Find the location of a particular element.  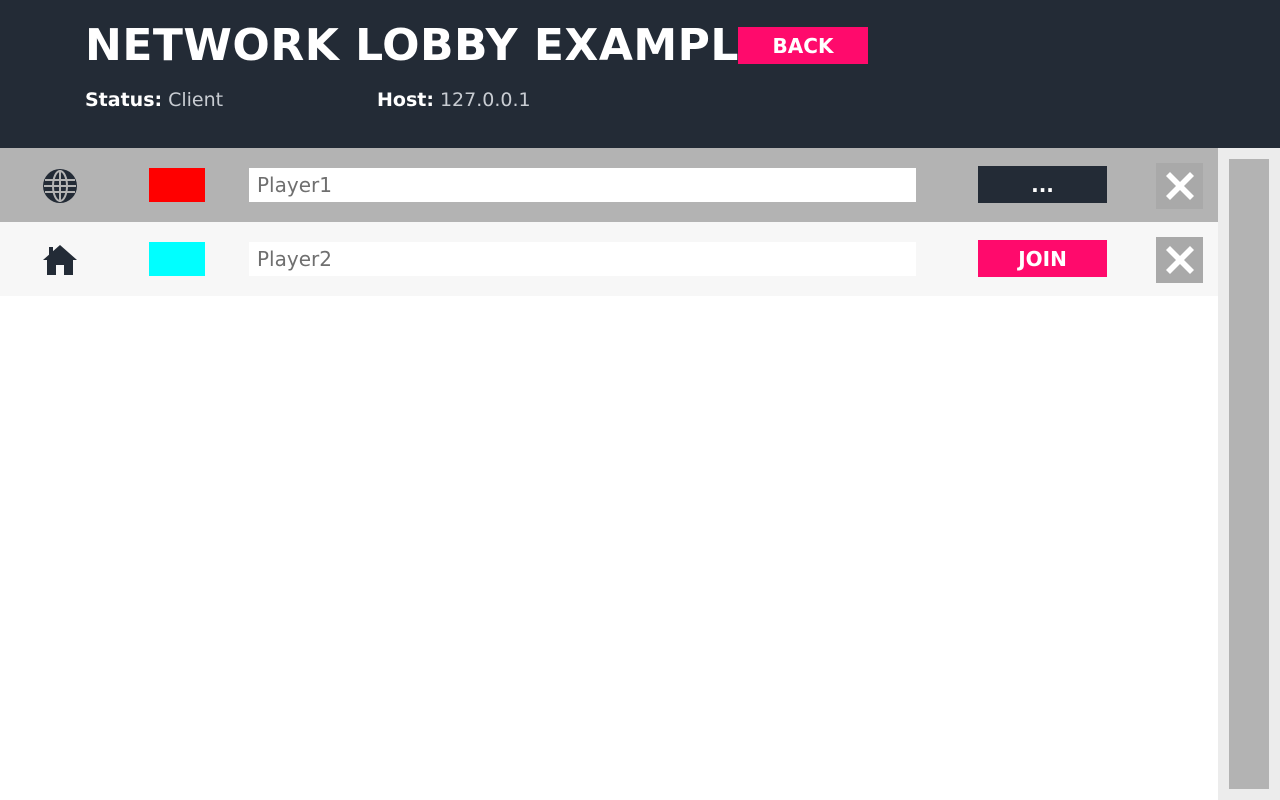

host-value: 127.0.0.1 is located at coordinates (485, 100).